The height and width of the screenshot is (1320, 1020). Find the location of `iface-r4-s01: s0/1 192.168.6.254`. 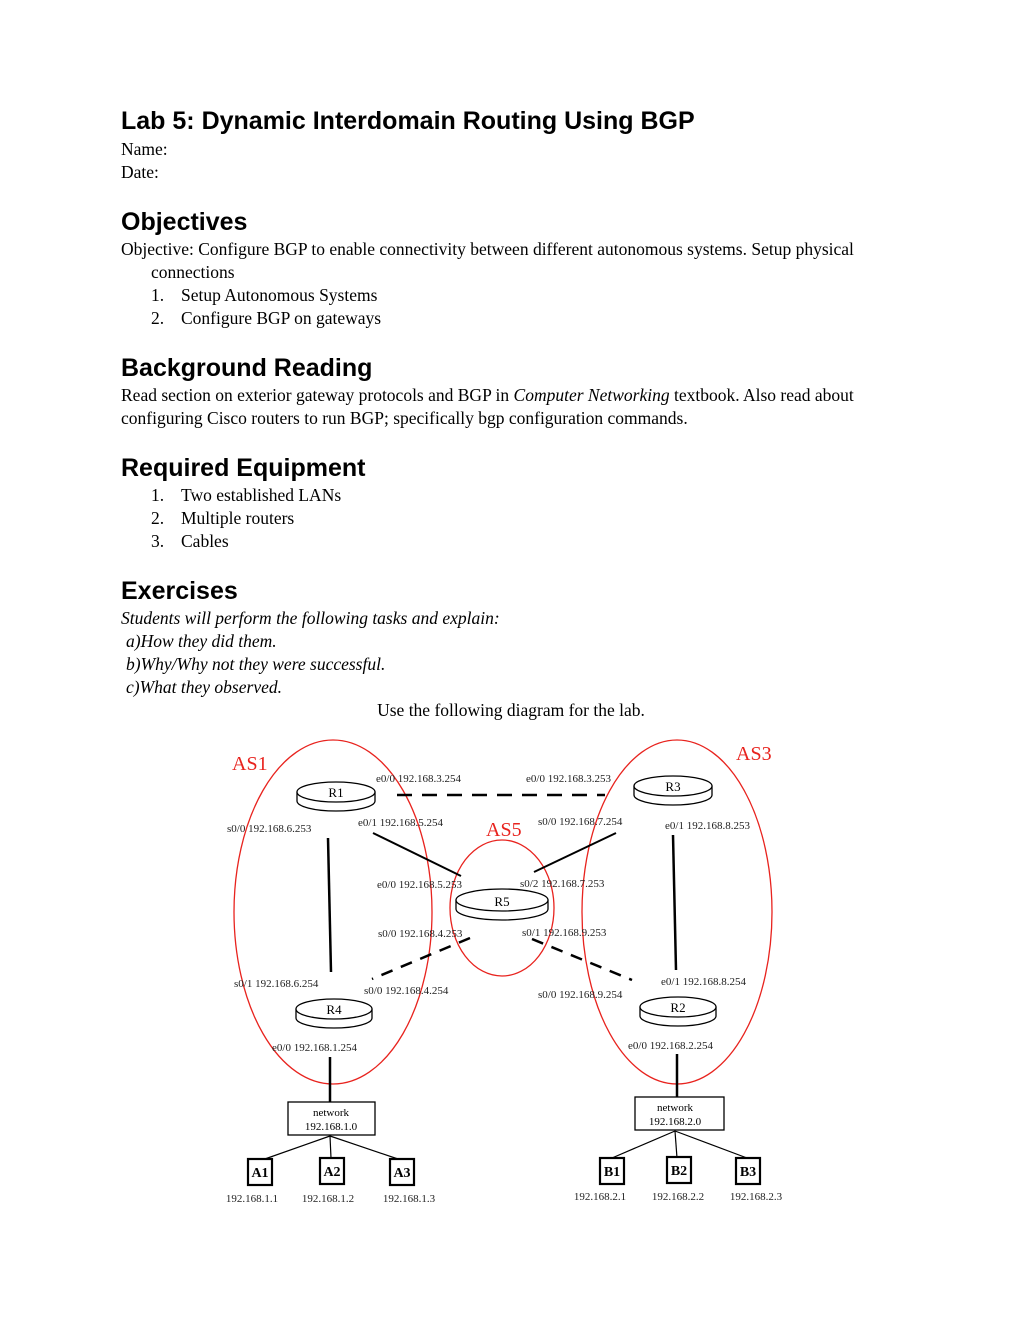

iface-r4-s01: s0/1 192.168.6.254 is located at coordinates (276, 984).